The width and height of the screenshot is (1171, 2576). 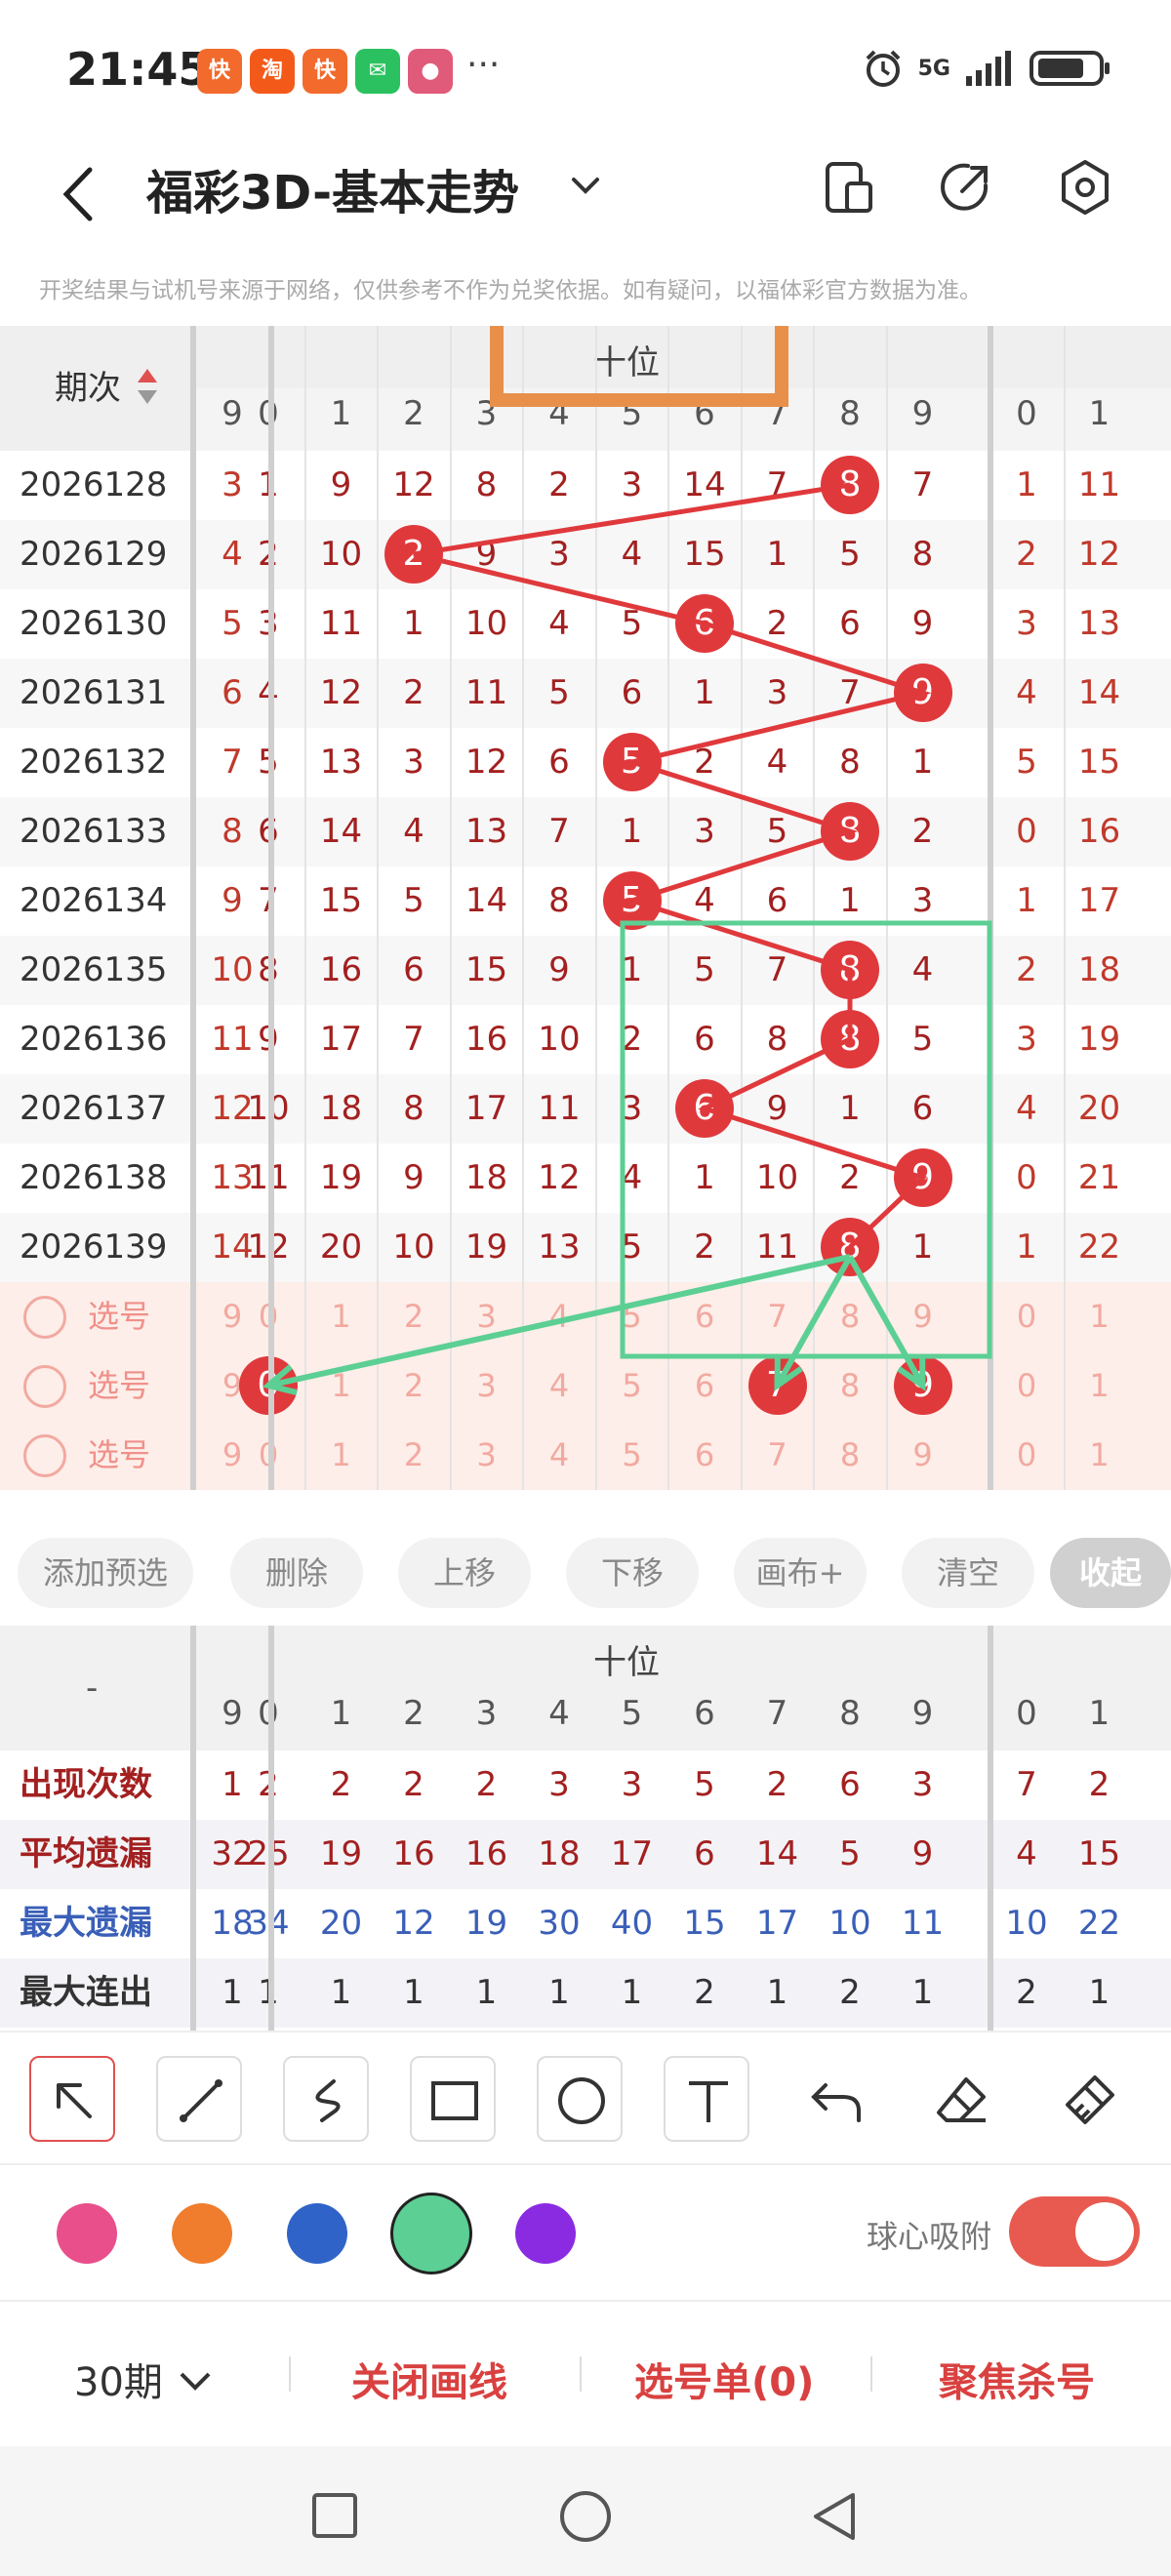 I want to click on close-drawing-button: 关闭画线, so click(x=429, y=2379).